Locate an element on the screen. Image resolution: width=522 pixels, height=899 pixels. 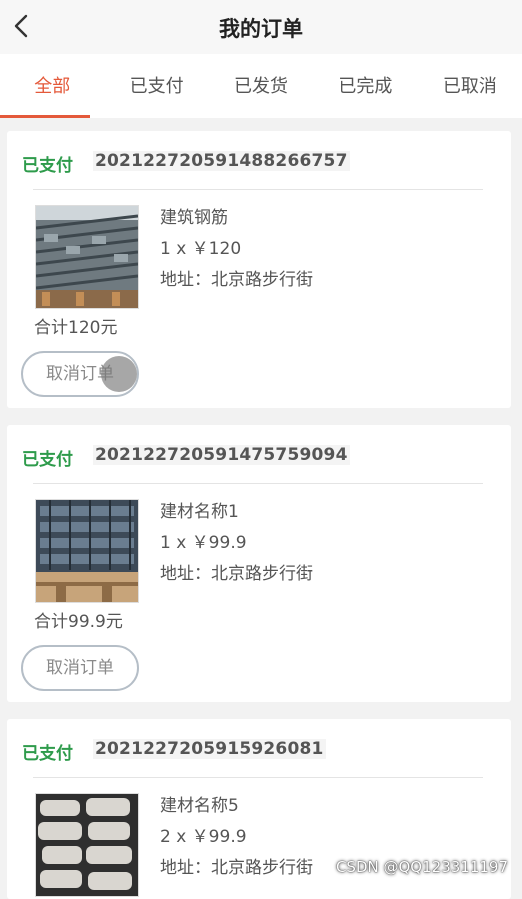
tab-shipped: 已发货 is located at coordinates (261, 86).